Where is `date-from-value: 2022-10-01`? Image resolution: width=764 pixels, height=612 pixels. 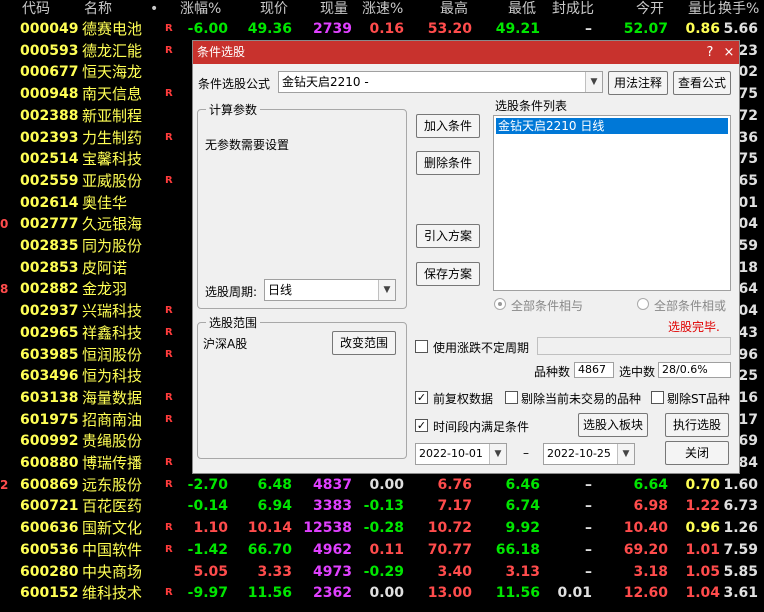 date-from-value: 2022-10-01 is located at coordinates (451, 453).